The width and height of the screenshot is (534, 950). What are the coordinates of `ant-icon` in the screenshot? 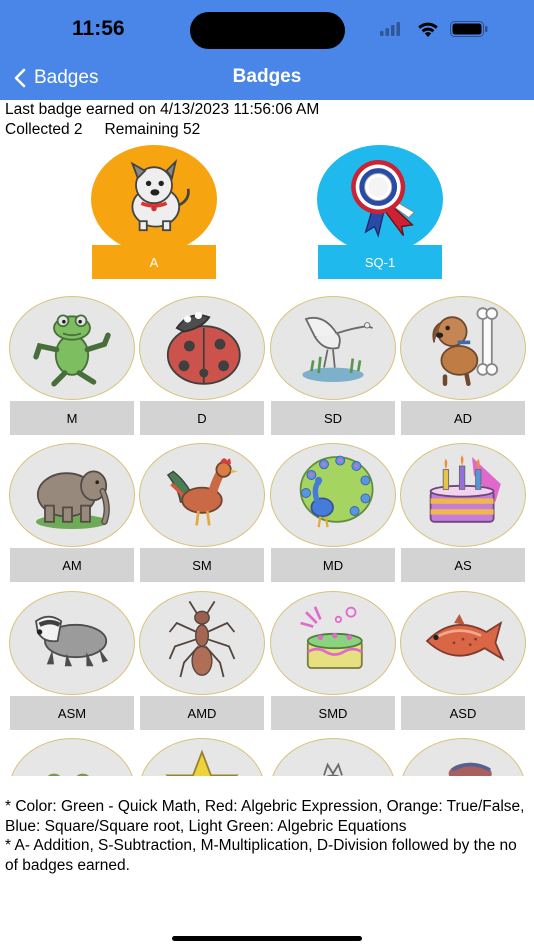 It's located at (202, 639).